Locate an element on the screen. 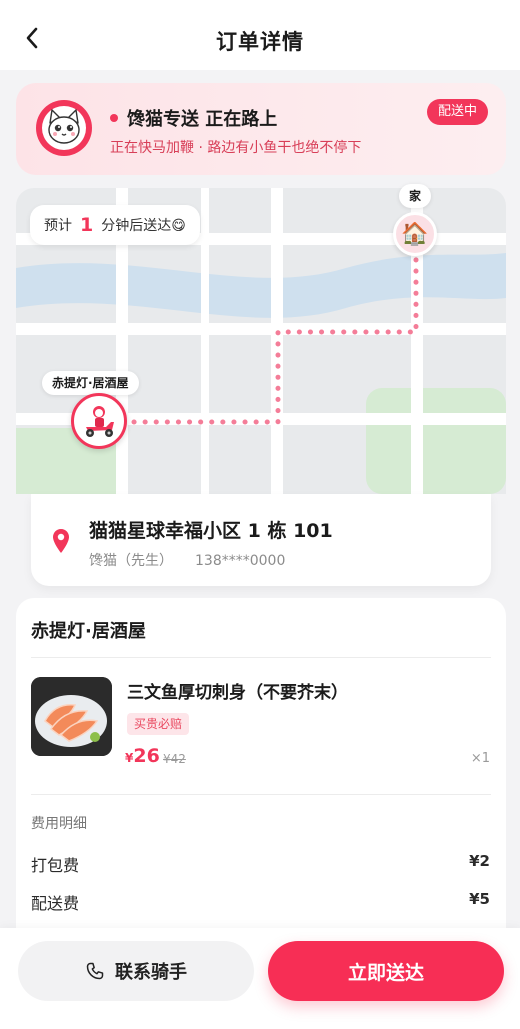 Image resolution: width=520 pixels, height=1029 pixels. home-marker: 🏠 is located at coordinates (415, 234).